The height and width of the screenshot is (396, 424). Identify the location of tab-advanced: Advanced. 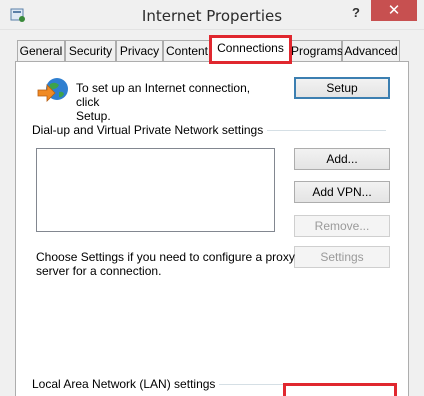
(371, 51).